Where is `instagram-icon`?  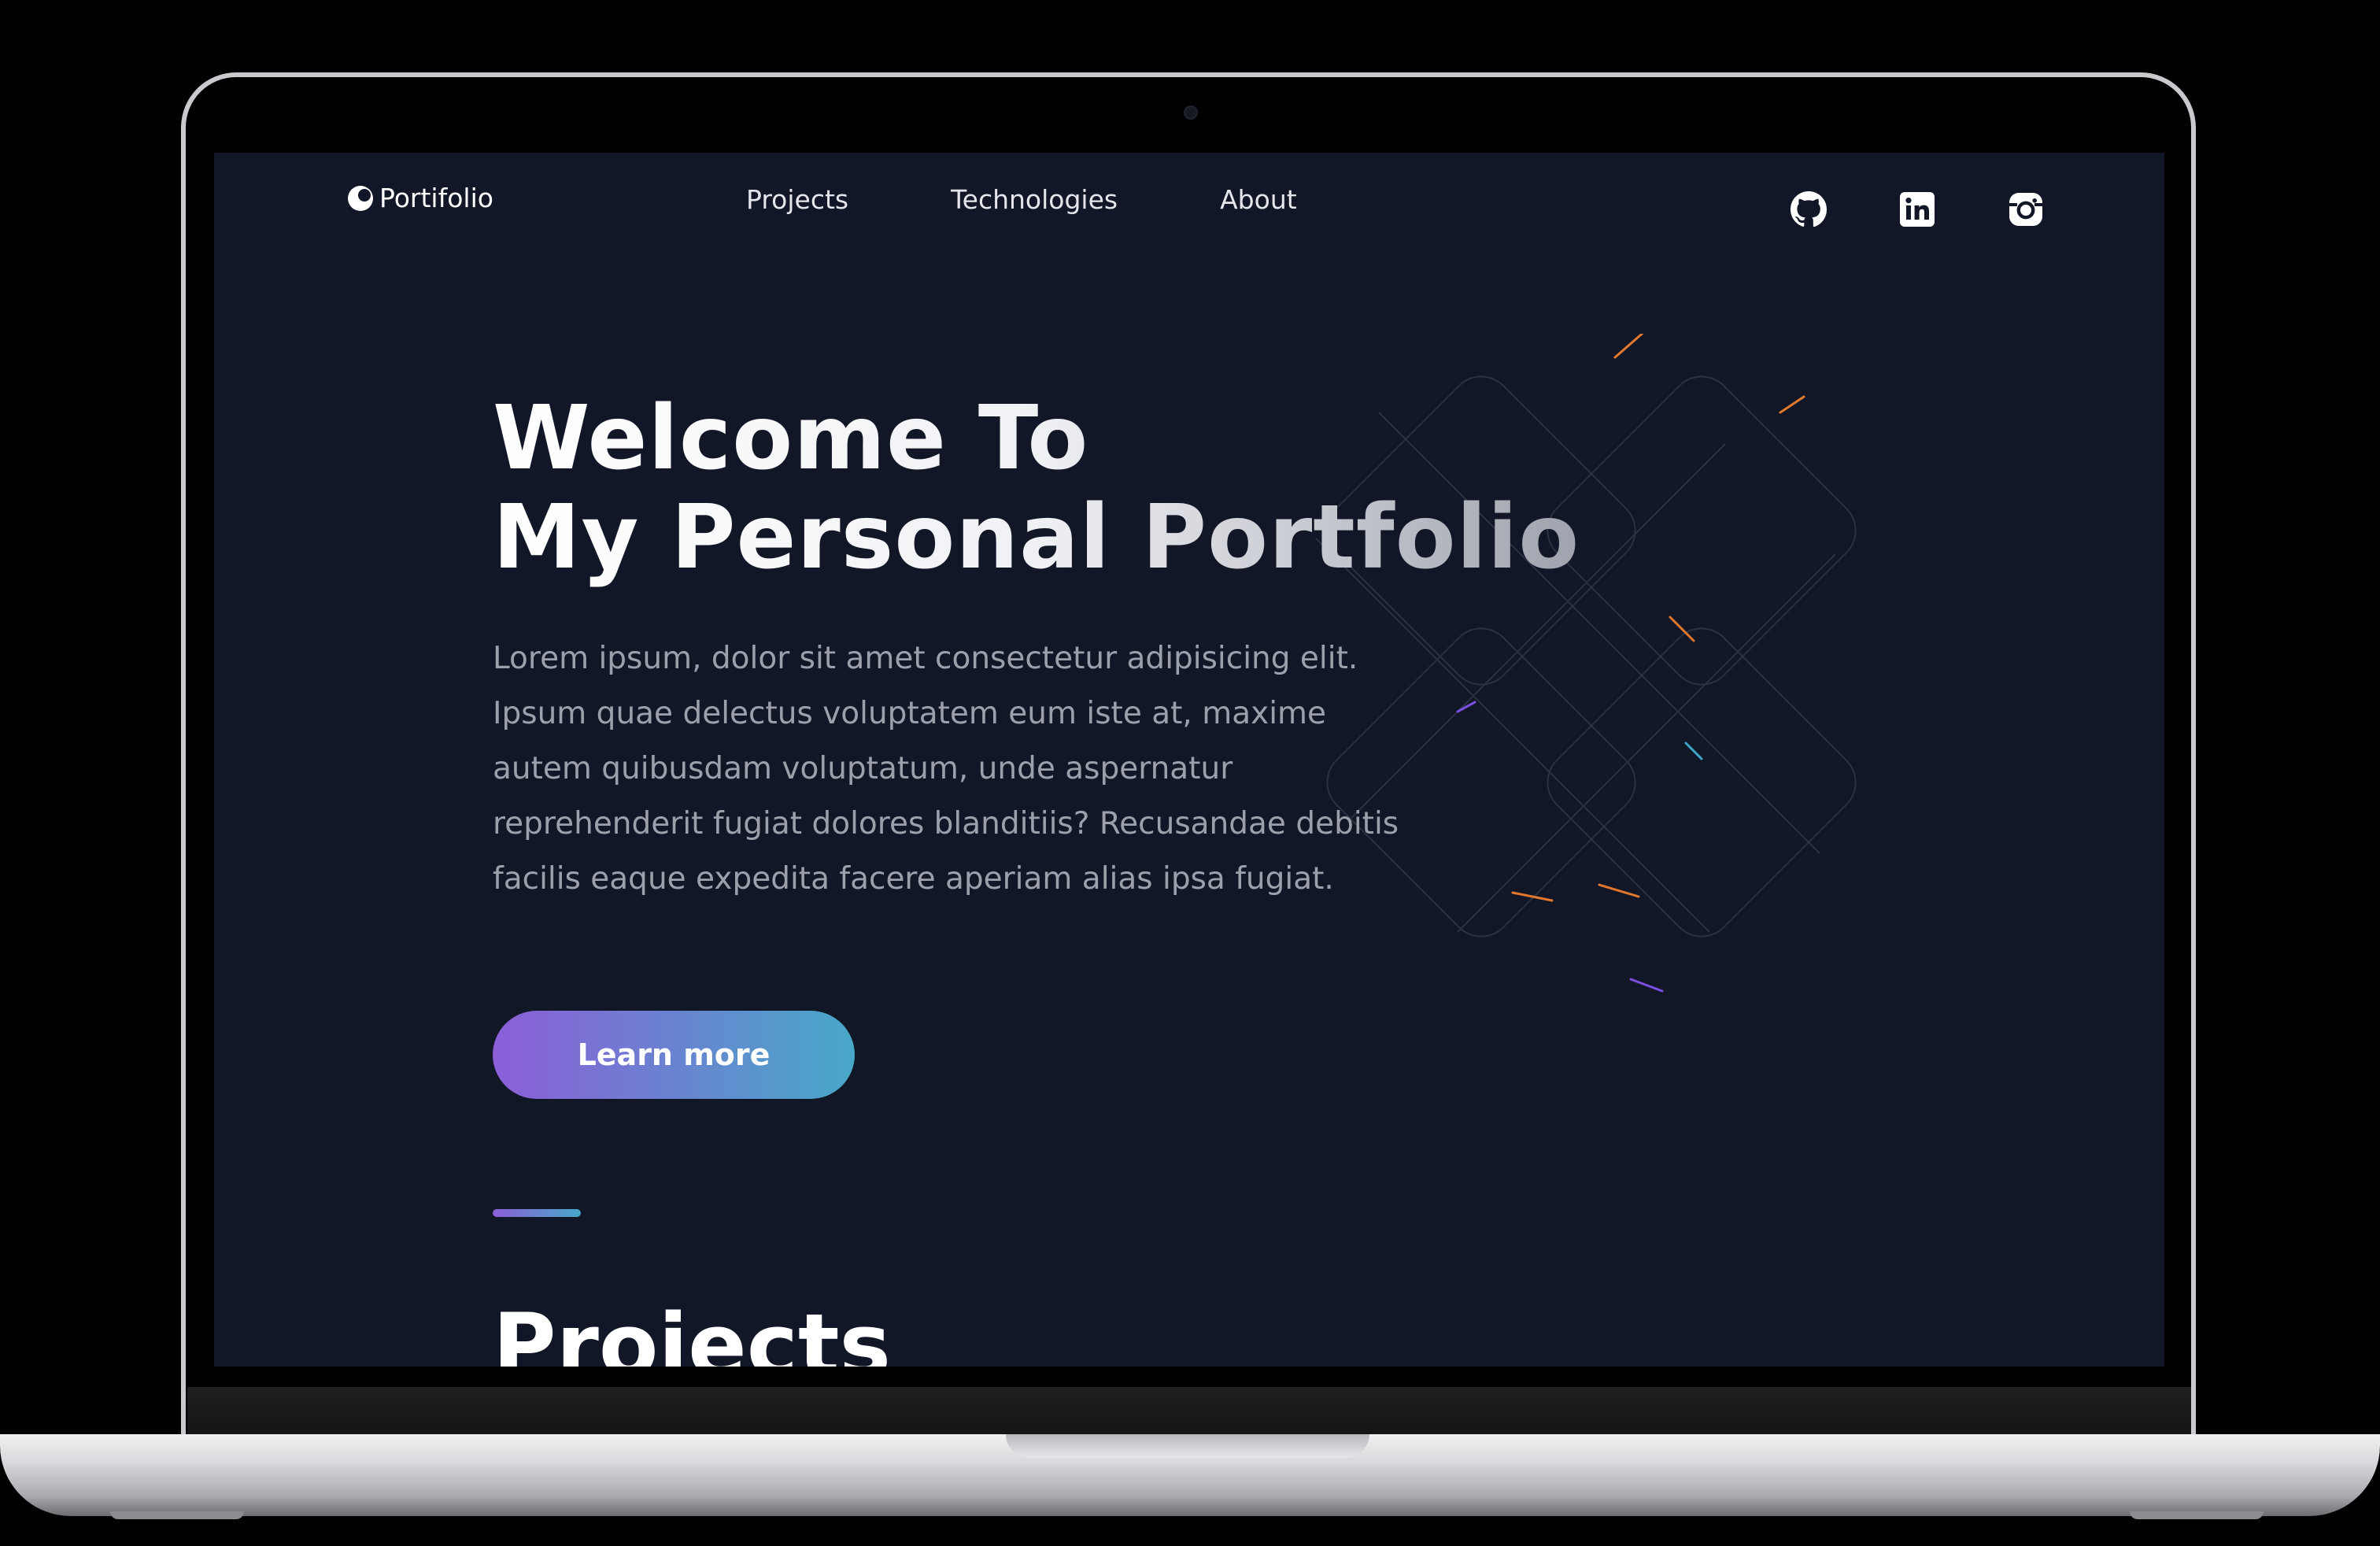 instagram-icon is located at coordinates (2026, 209).